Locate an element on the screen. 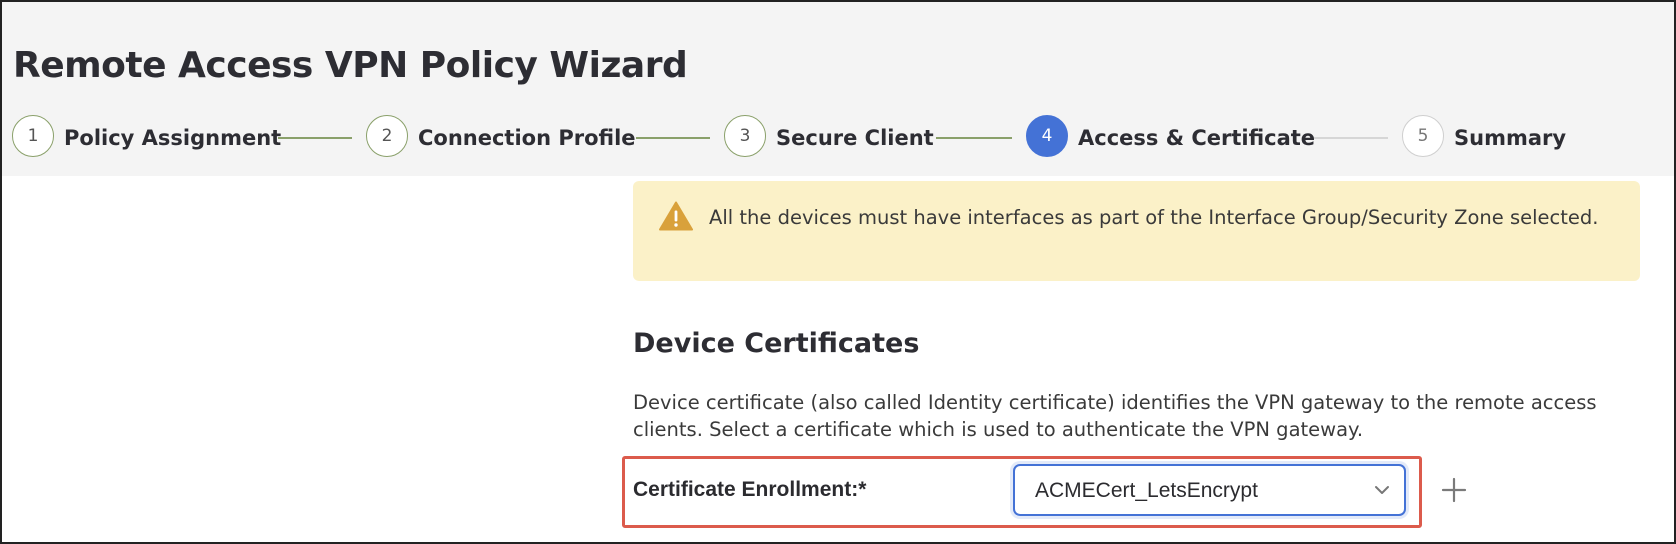 The image size is (1676, 544). step-3-label: Secure Client is located at coordinates (855, 138).